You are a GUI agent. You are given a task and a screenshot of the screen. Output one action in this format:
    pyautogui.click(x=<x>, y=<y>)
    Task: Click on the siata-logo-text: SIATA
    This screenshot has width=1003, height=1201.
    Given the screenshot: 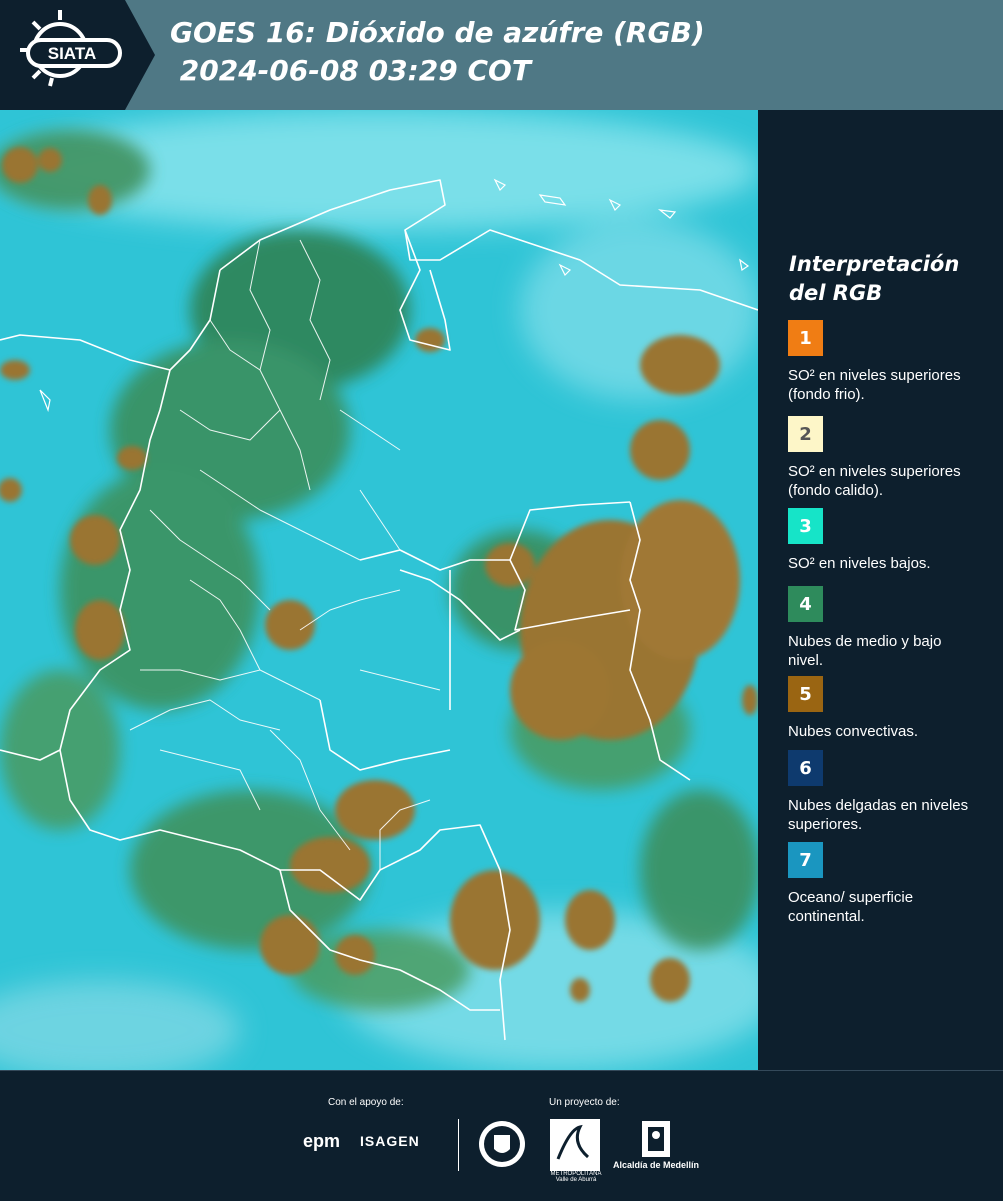 What is the action you would take?
    pyautogui.click(x=72, y=53)
    